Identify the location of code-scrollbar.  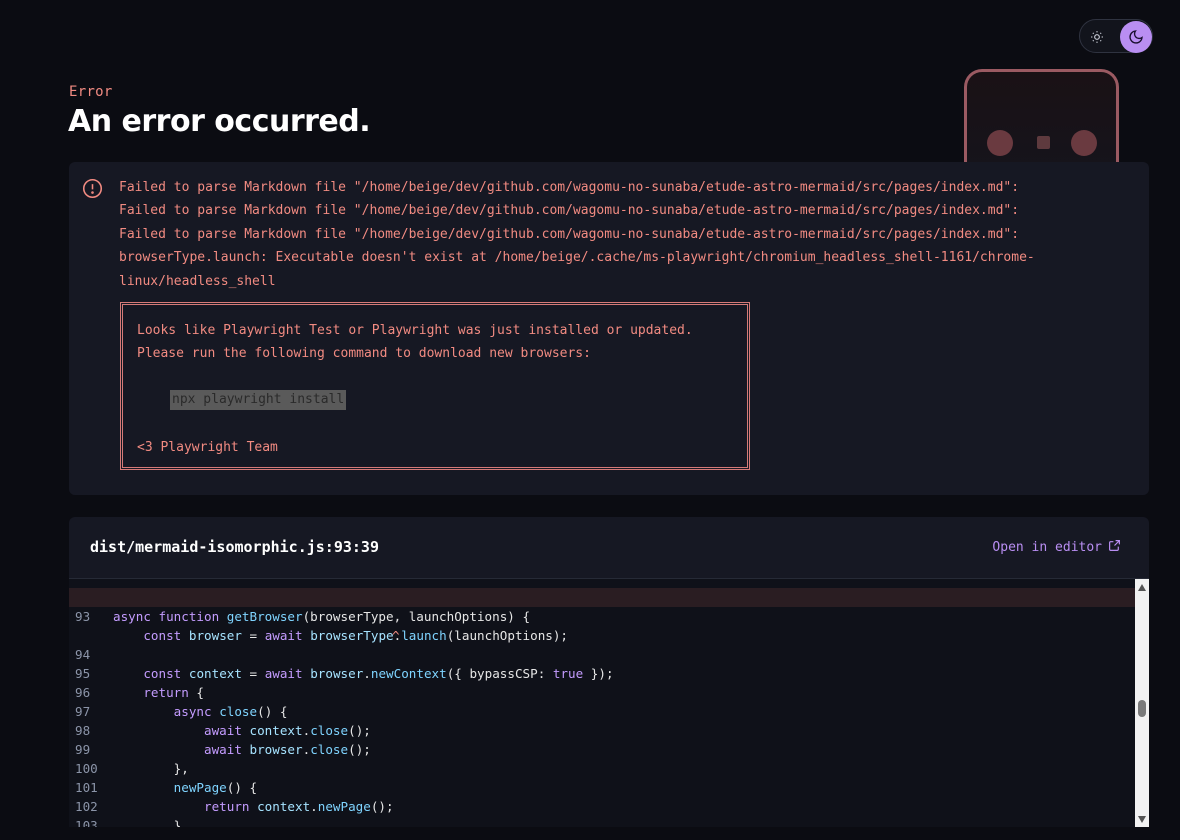
(1142, 703).